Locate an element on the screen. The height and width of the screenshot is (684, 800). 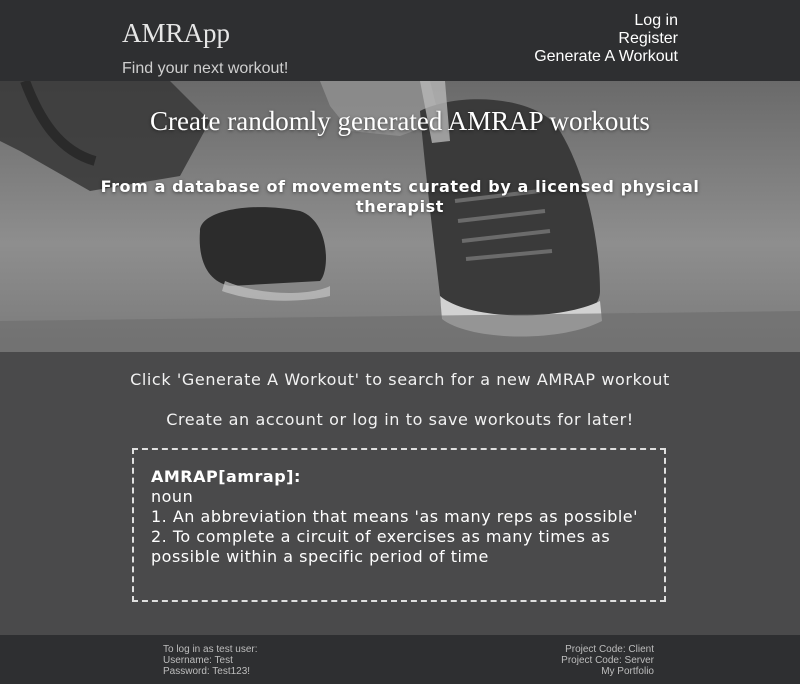
definition-part-of-speech: noun is located at coordinates (172, 496).